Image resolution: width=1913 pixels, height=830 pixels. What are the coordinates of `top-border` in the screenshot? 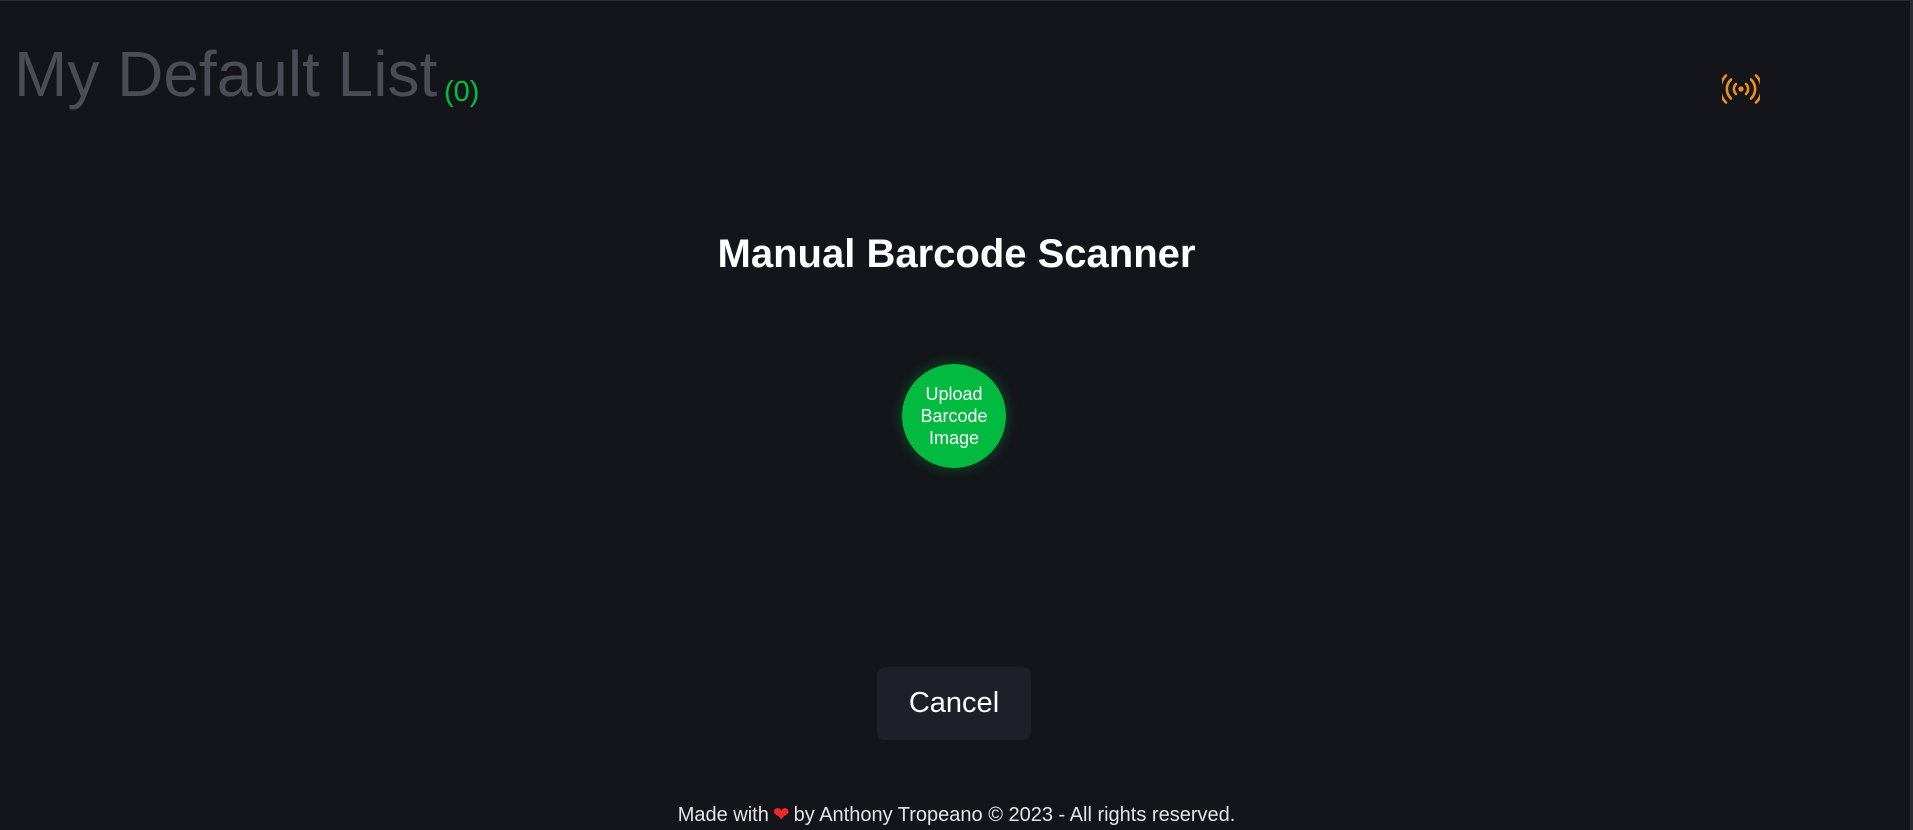 It's located at (956, 0).